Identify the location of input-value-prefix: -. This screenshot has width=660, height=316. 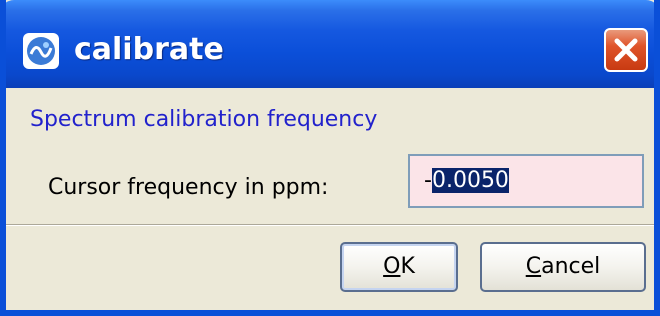
(428, 180).